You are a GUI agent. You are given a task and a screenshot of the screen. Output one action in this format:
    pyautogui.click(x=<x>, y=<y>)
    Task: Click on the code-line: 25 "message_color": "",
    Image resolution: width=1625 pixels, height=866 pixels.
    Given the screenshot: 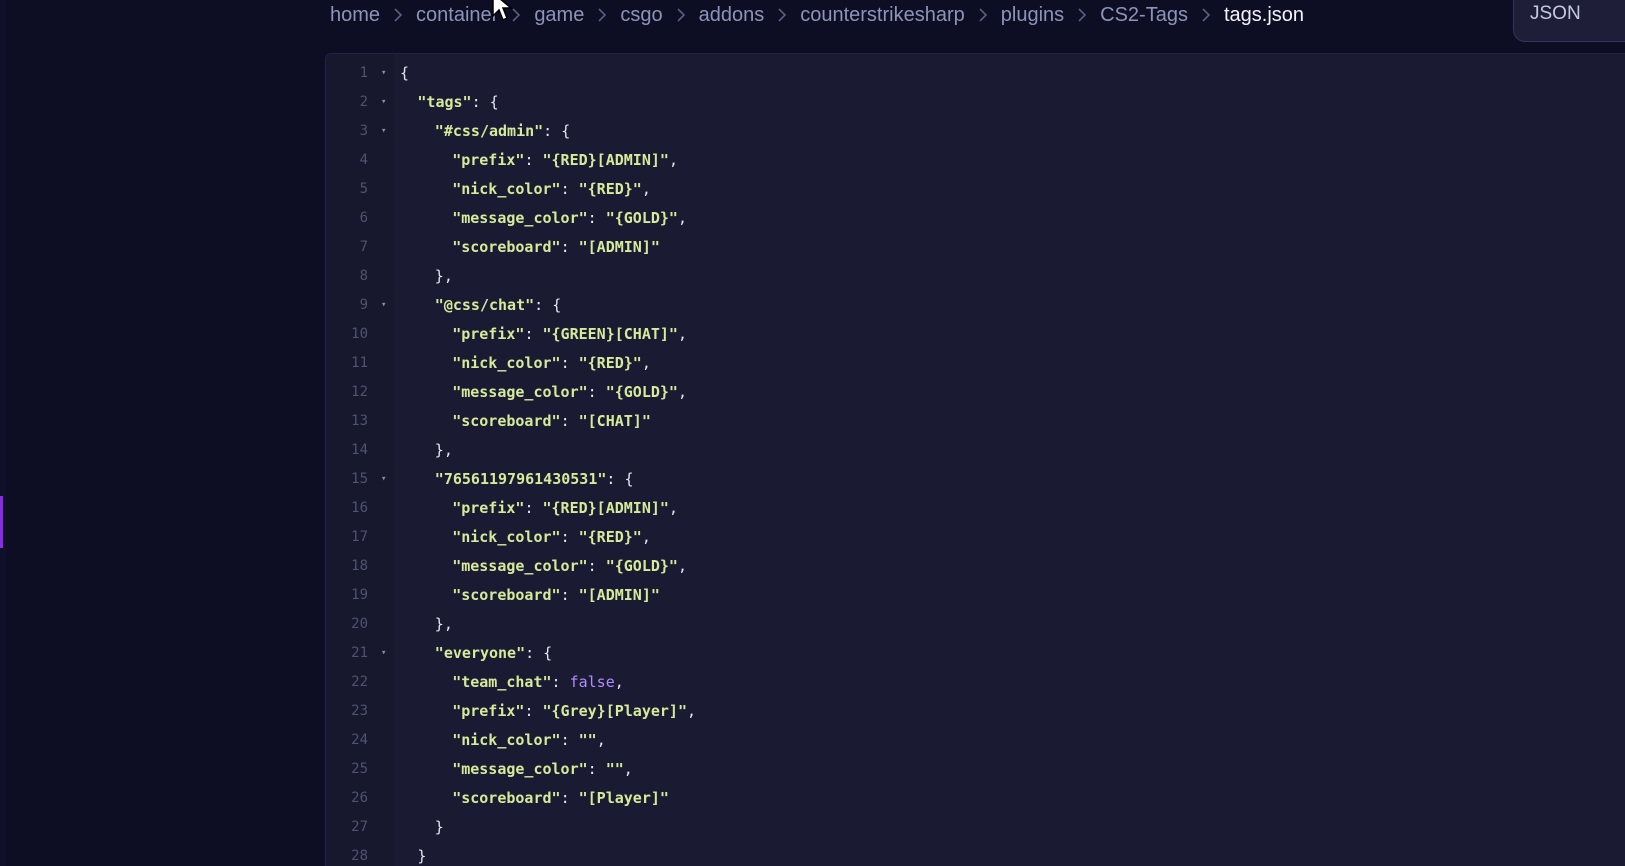 What is the action you would take?
    pyautogui.click(x=975, y=769)
    